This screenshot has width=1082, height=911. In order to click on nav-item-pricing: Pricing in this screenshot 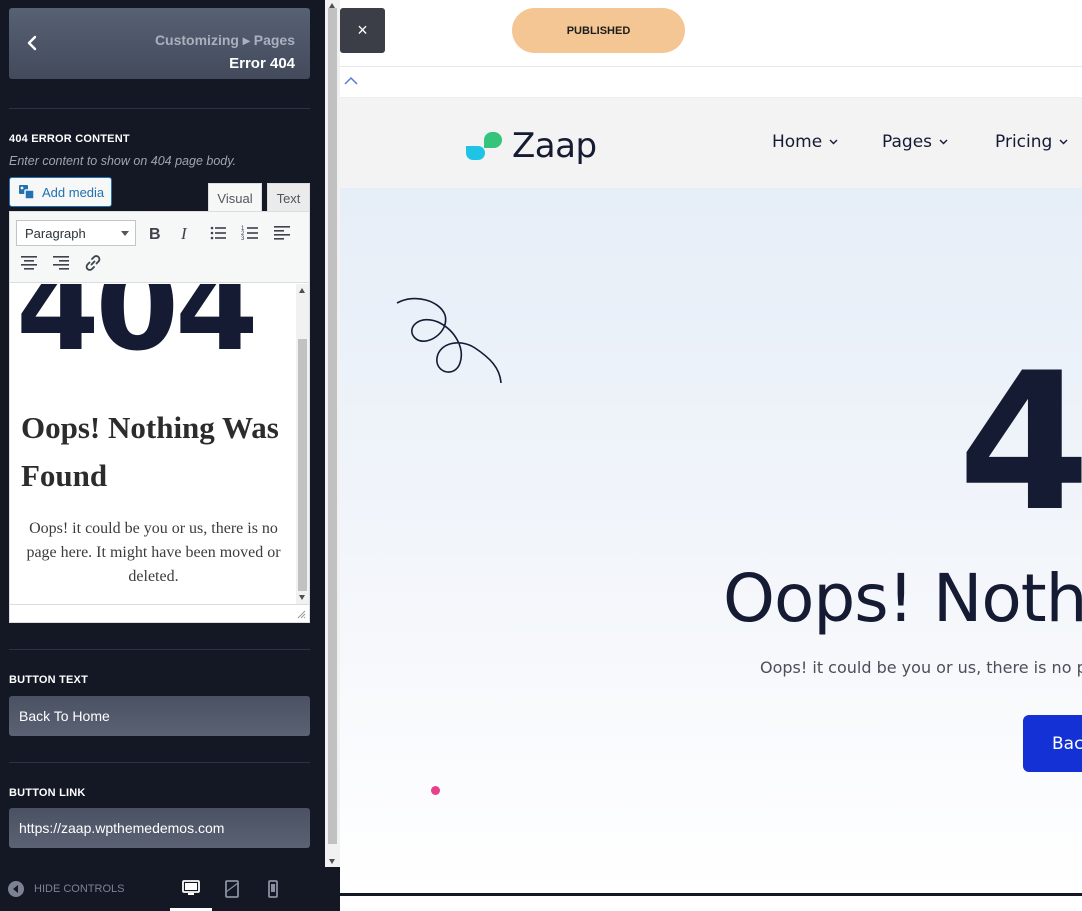, I will do `click(1031, 142)`.